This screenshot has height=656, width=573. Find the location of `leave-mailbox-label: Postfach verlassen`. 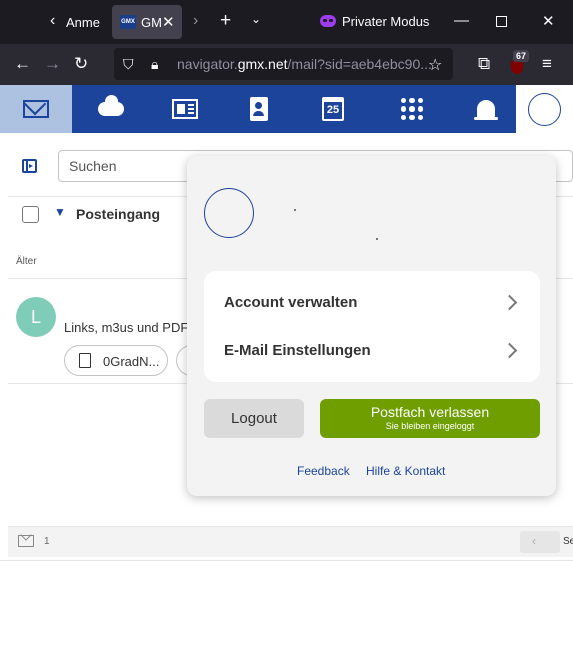

leave-mailbox-label: Postfach verlassen is located at coordinates (430, 412).